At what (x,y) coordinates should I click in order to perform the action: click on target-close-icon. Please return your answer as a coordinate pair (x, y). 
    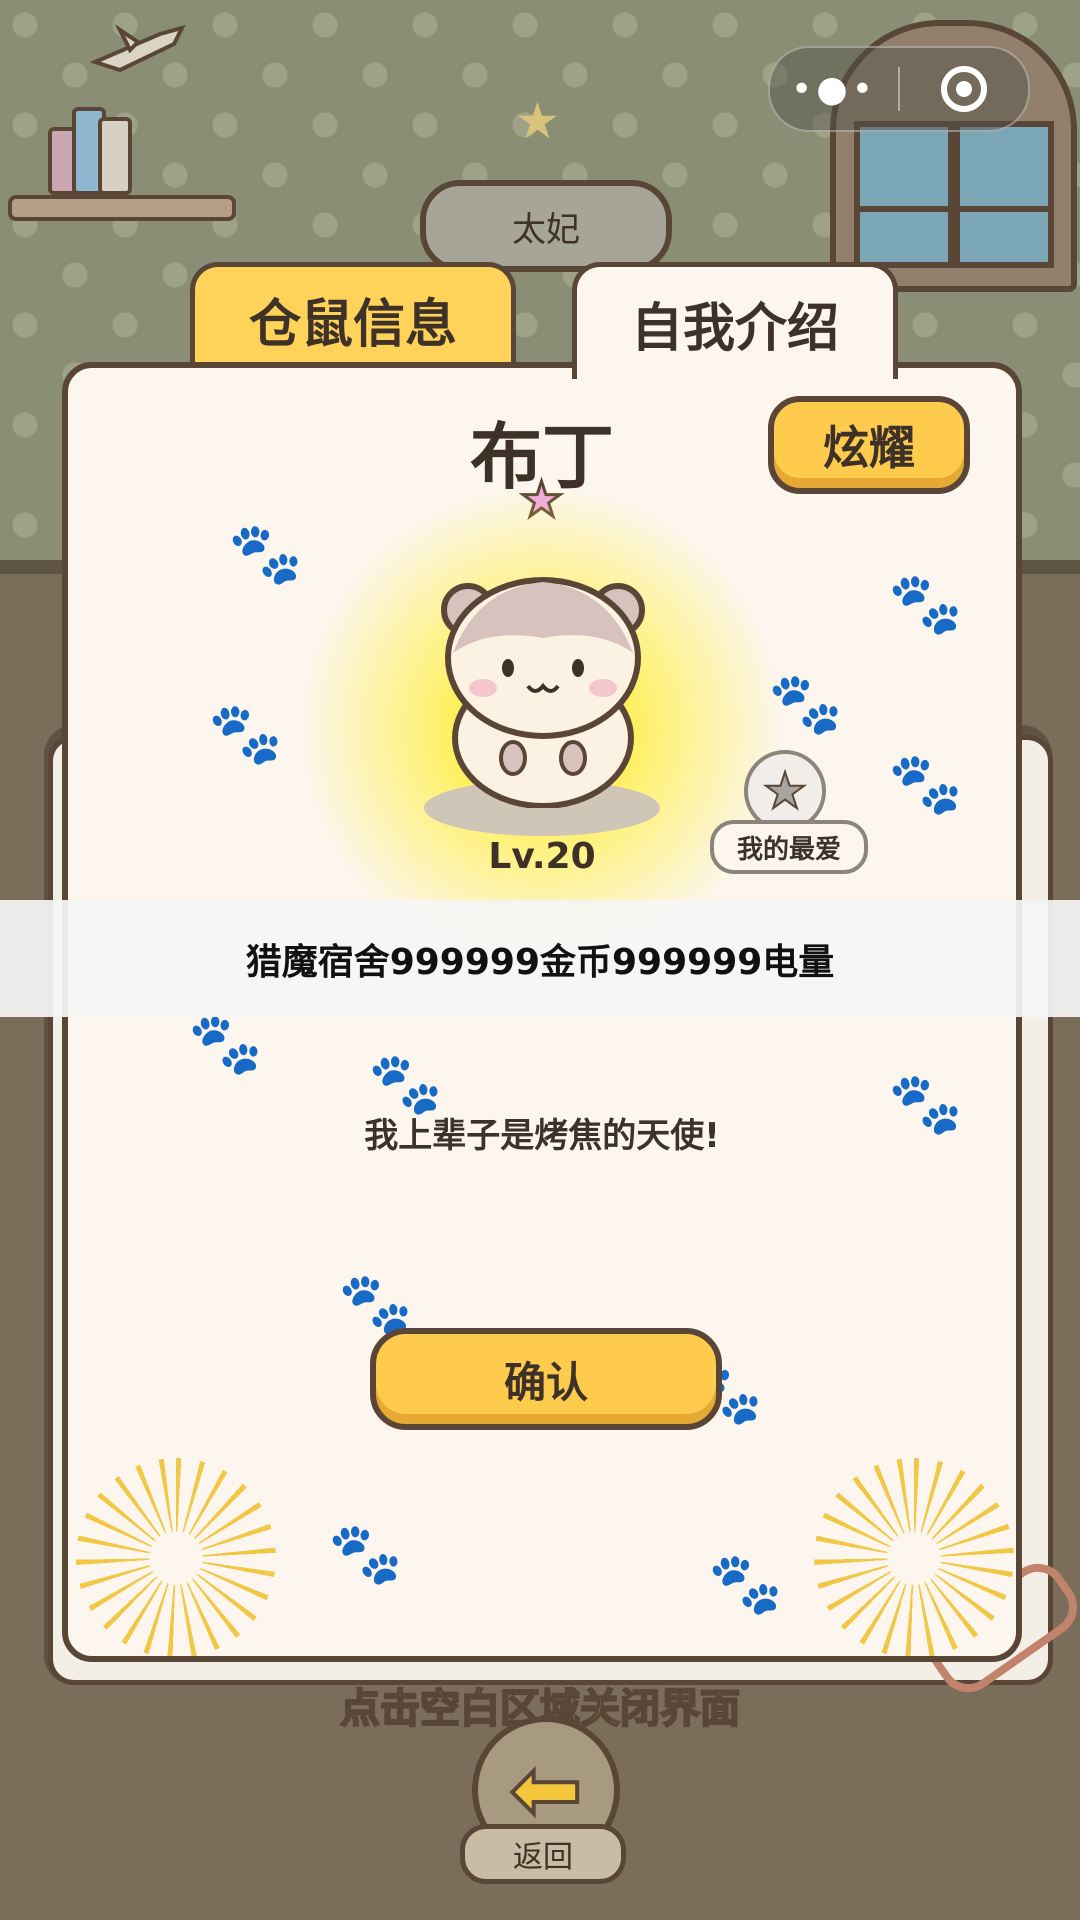
    Looking at the image, I should click on (964, 89).